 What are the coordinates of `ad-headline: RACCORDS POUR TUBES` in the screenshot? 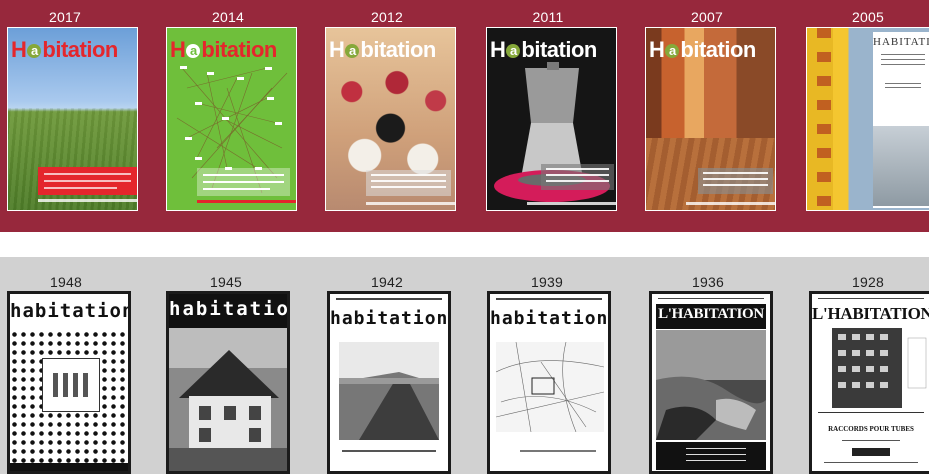 It's located at (871, 429).